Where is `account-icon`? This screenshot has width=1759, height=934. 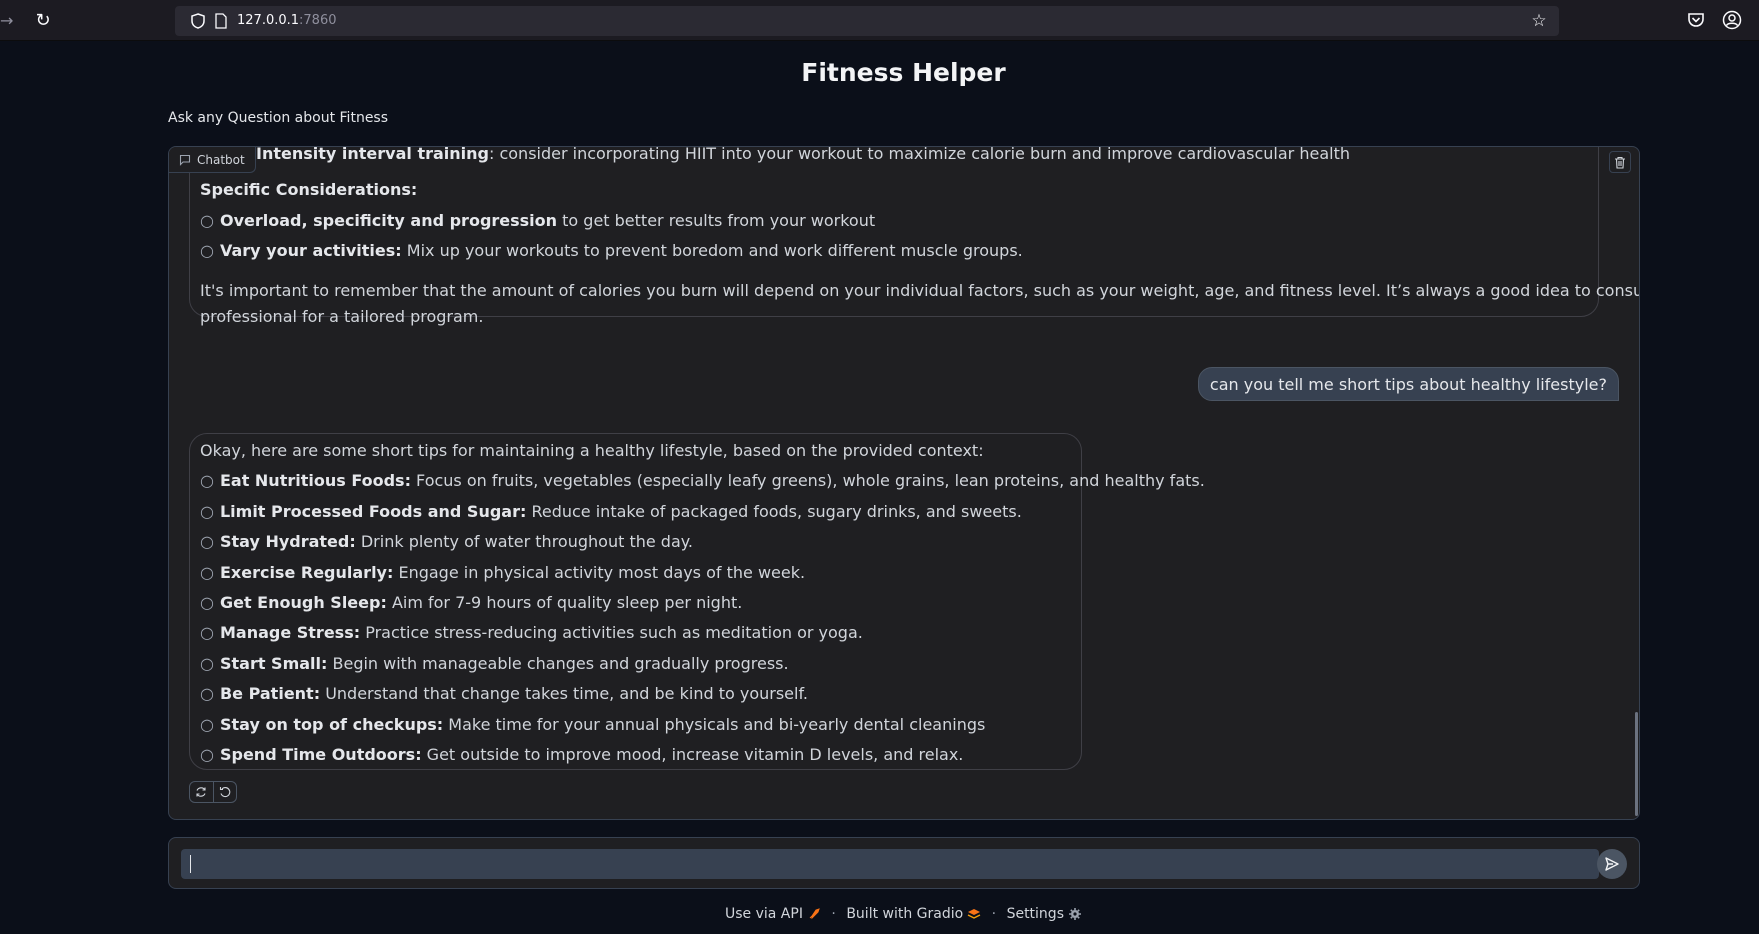
account-icon is located at coordinates (1732, 20).